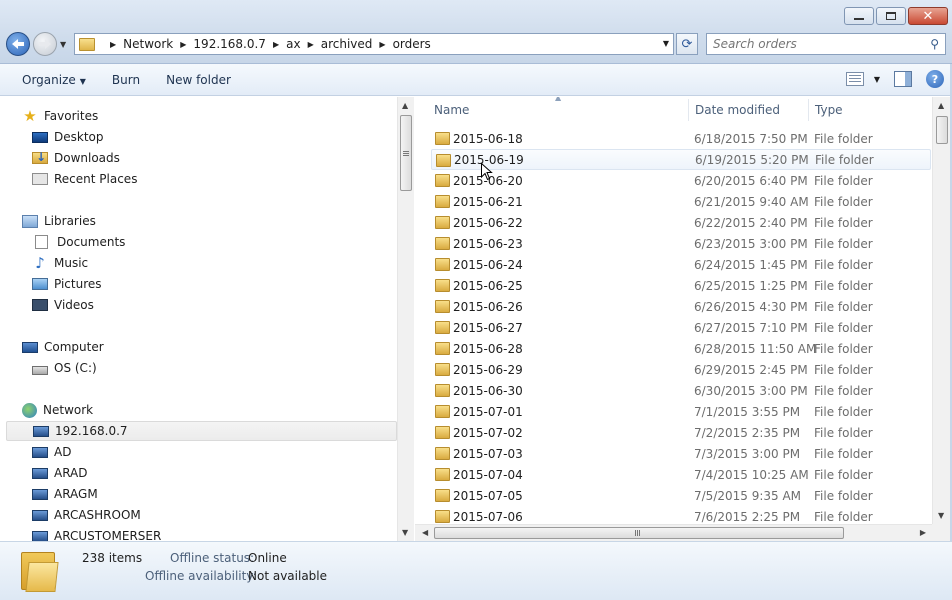 The image size is (952, 600). Describe the element at coordinates (54, 80) in the screenshot. I see `organize-button: Organize ▼` at that location.